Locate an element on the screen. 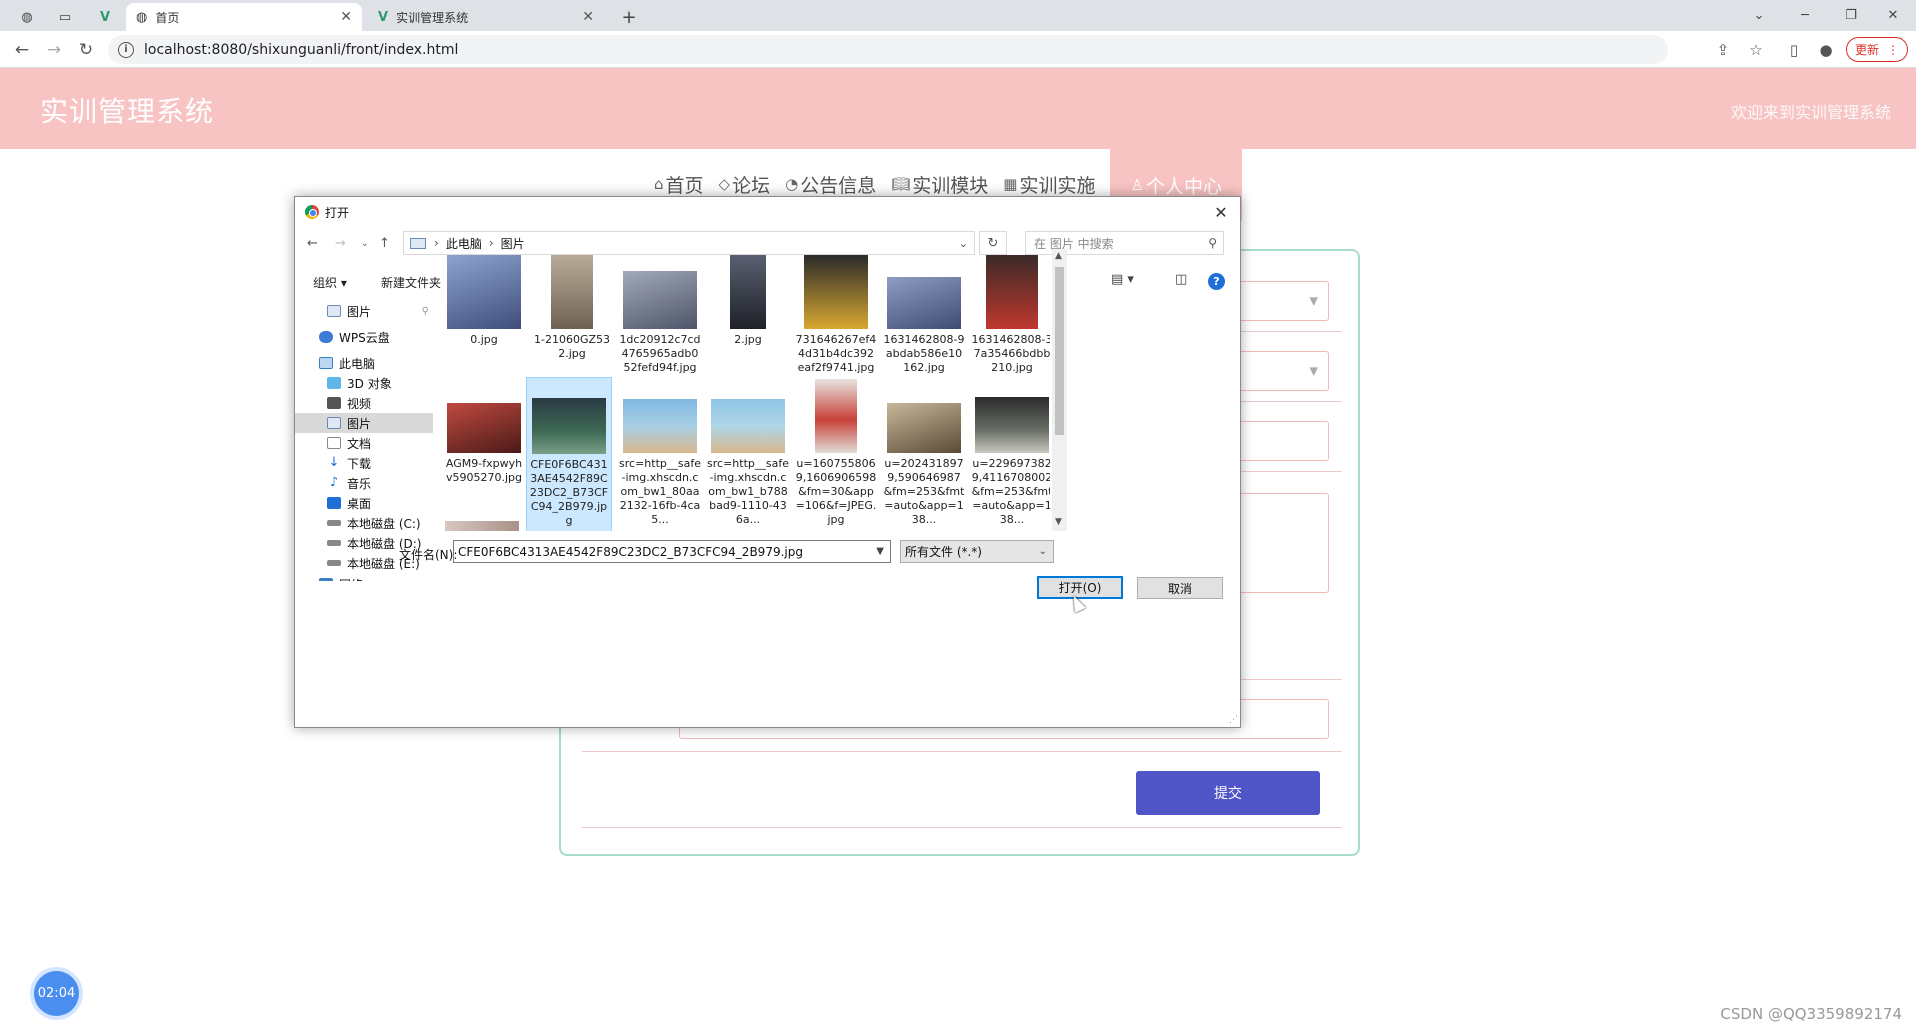  share-icon: ⇪ is located at coordinates (1723, 50).